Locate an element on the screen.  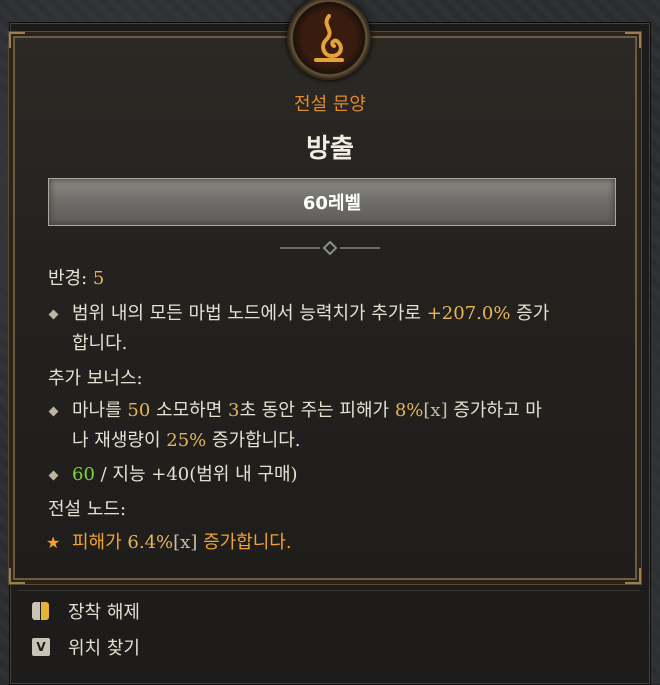
requirement-line: 60 / 지능 +40(범위 내 구매) is located at coordinates (185, 475).